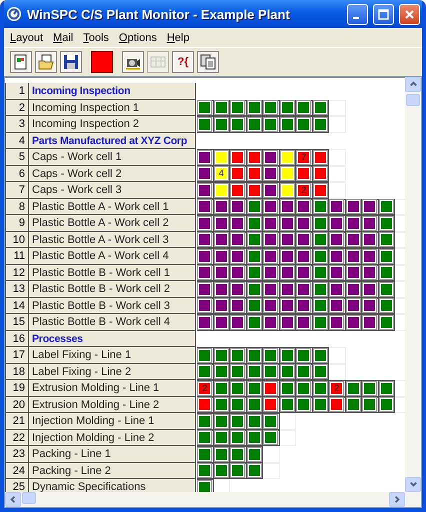 The image size is (426, 512). What do you see at coordinates (17, 190) in the screenshot?
I see `row-number: 7` at bounding box center [17, 190].